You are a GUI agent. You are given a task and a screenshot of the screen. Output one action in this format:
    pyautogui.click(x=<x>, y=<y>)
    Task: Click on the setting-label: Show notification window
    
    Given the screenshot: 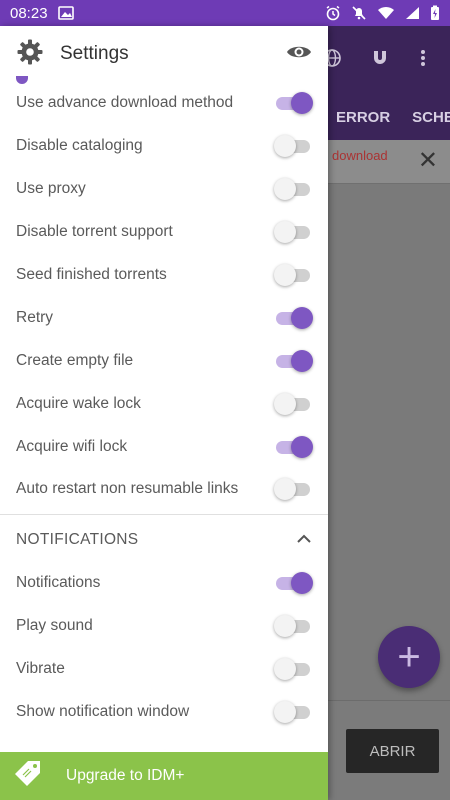 What is the action you would take?
    pyautogui.click(x=103, y=712)
    